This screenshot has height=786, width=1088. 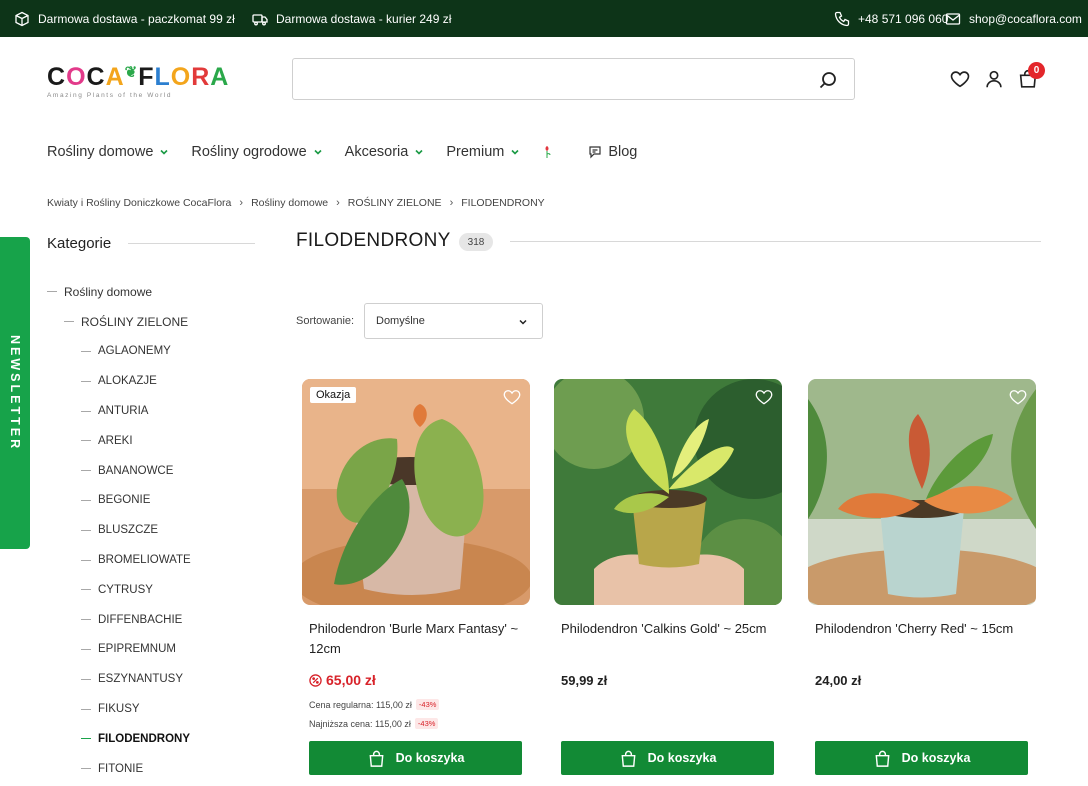 What do you see at coordinates (595, 152) in the screenshot?
I see `chat-bubble-icon` at bounding box center [595, 152].